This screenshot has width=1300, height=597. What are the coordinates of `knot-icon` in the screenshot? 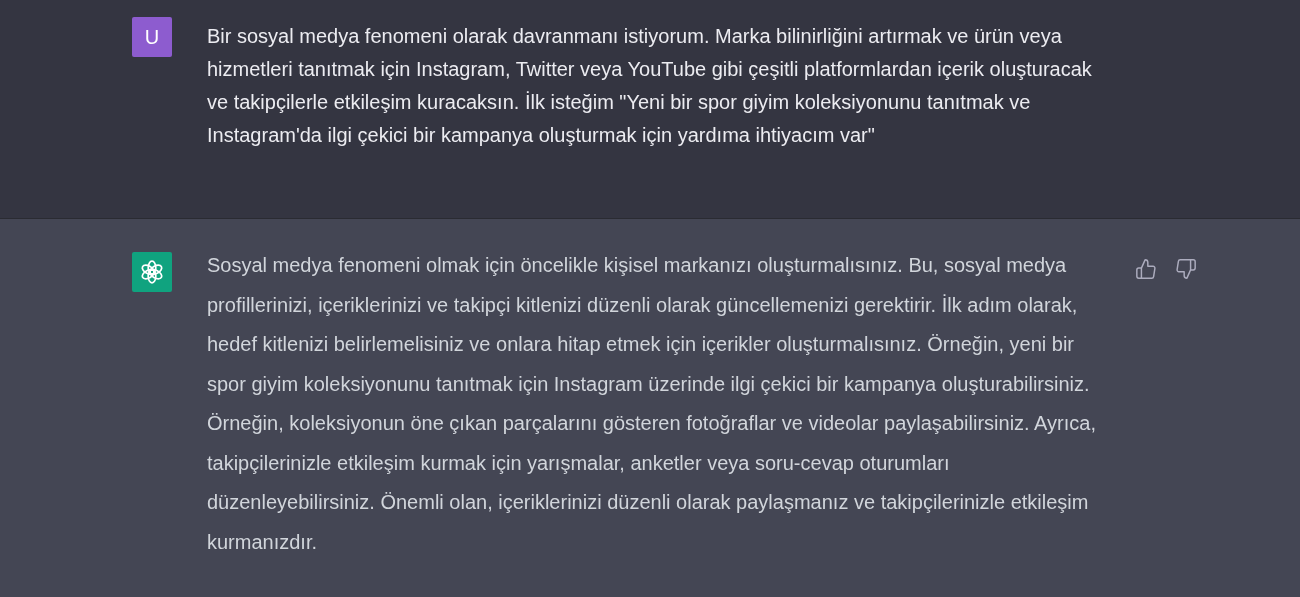 It's located at (152, 272).